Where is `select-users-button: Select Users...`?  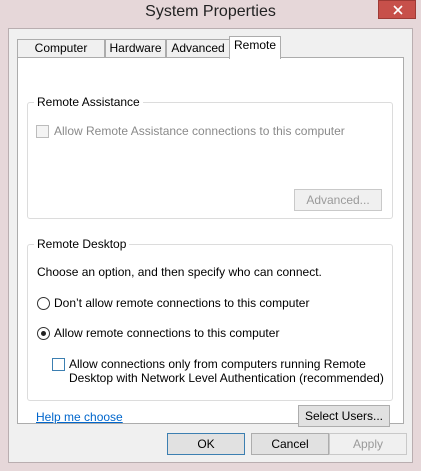 select-users-button: Select Users... is located at coordinates (344, 416).